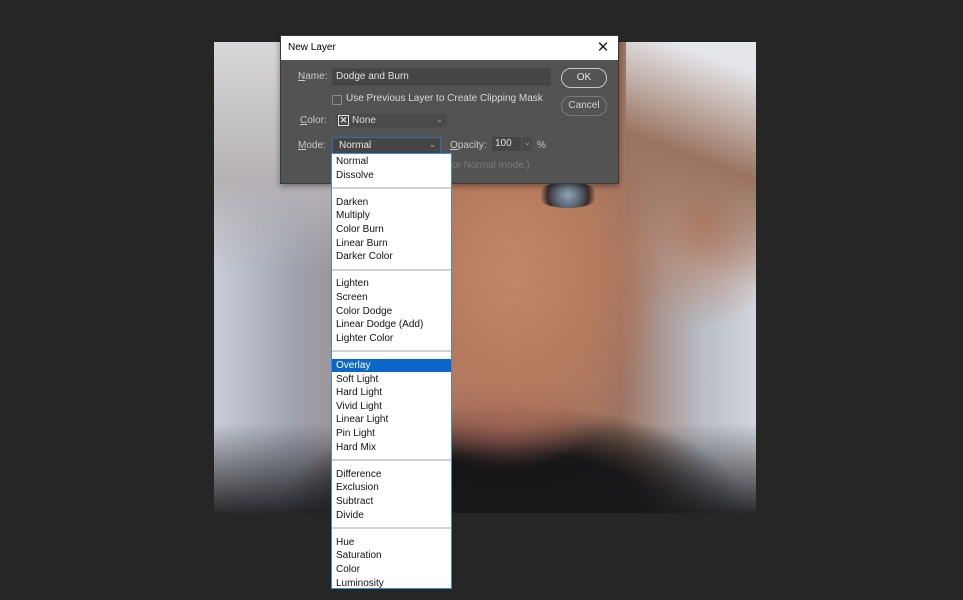  I want to click on mode-option-luminosity: Luminosity, so click(391, 583).